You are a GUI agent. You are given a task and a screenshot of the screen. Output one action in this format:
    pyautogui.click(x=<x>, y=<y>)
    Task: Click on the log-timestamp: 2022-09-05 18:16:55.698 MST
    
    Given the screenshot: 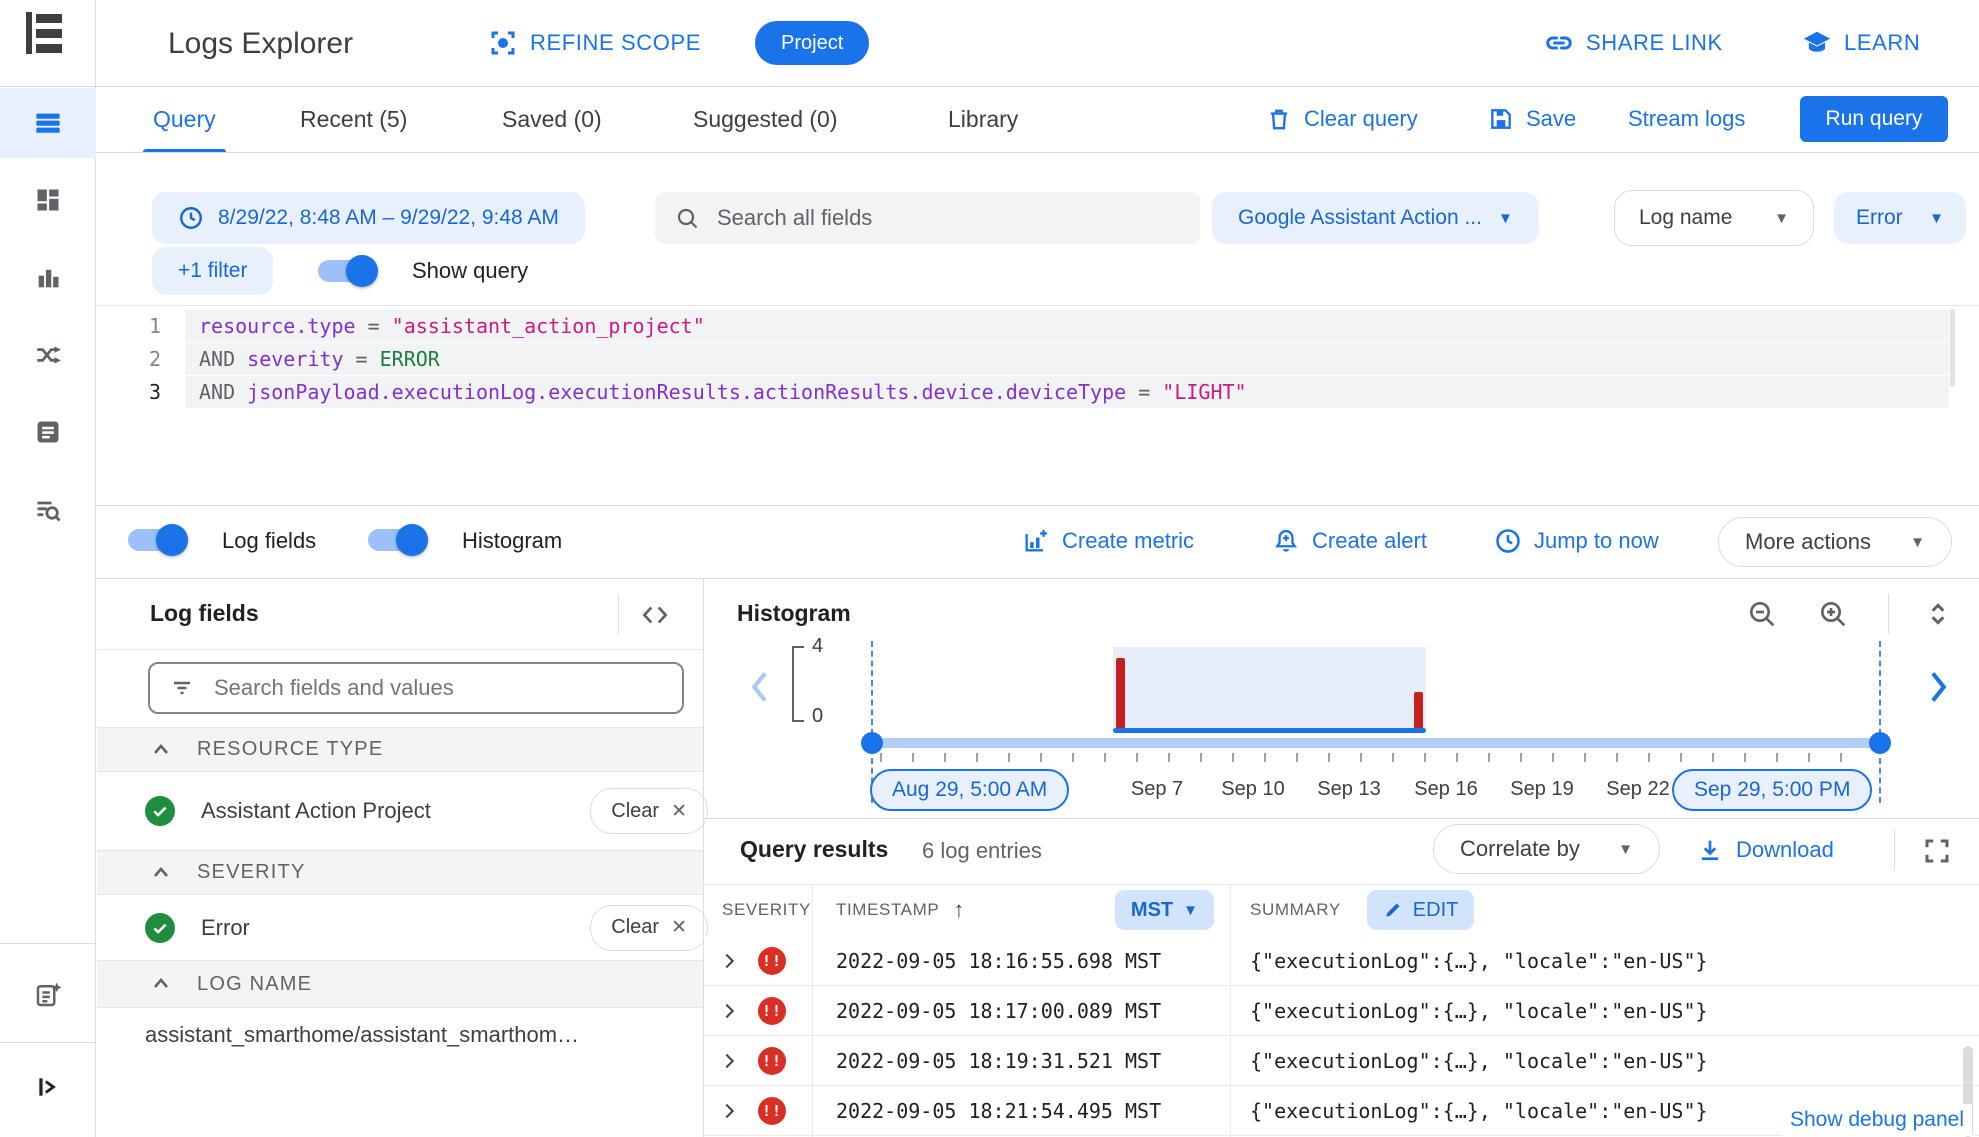 What is the action you would take?
    pyautogui.click(x=999, y=960)
    